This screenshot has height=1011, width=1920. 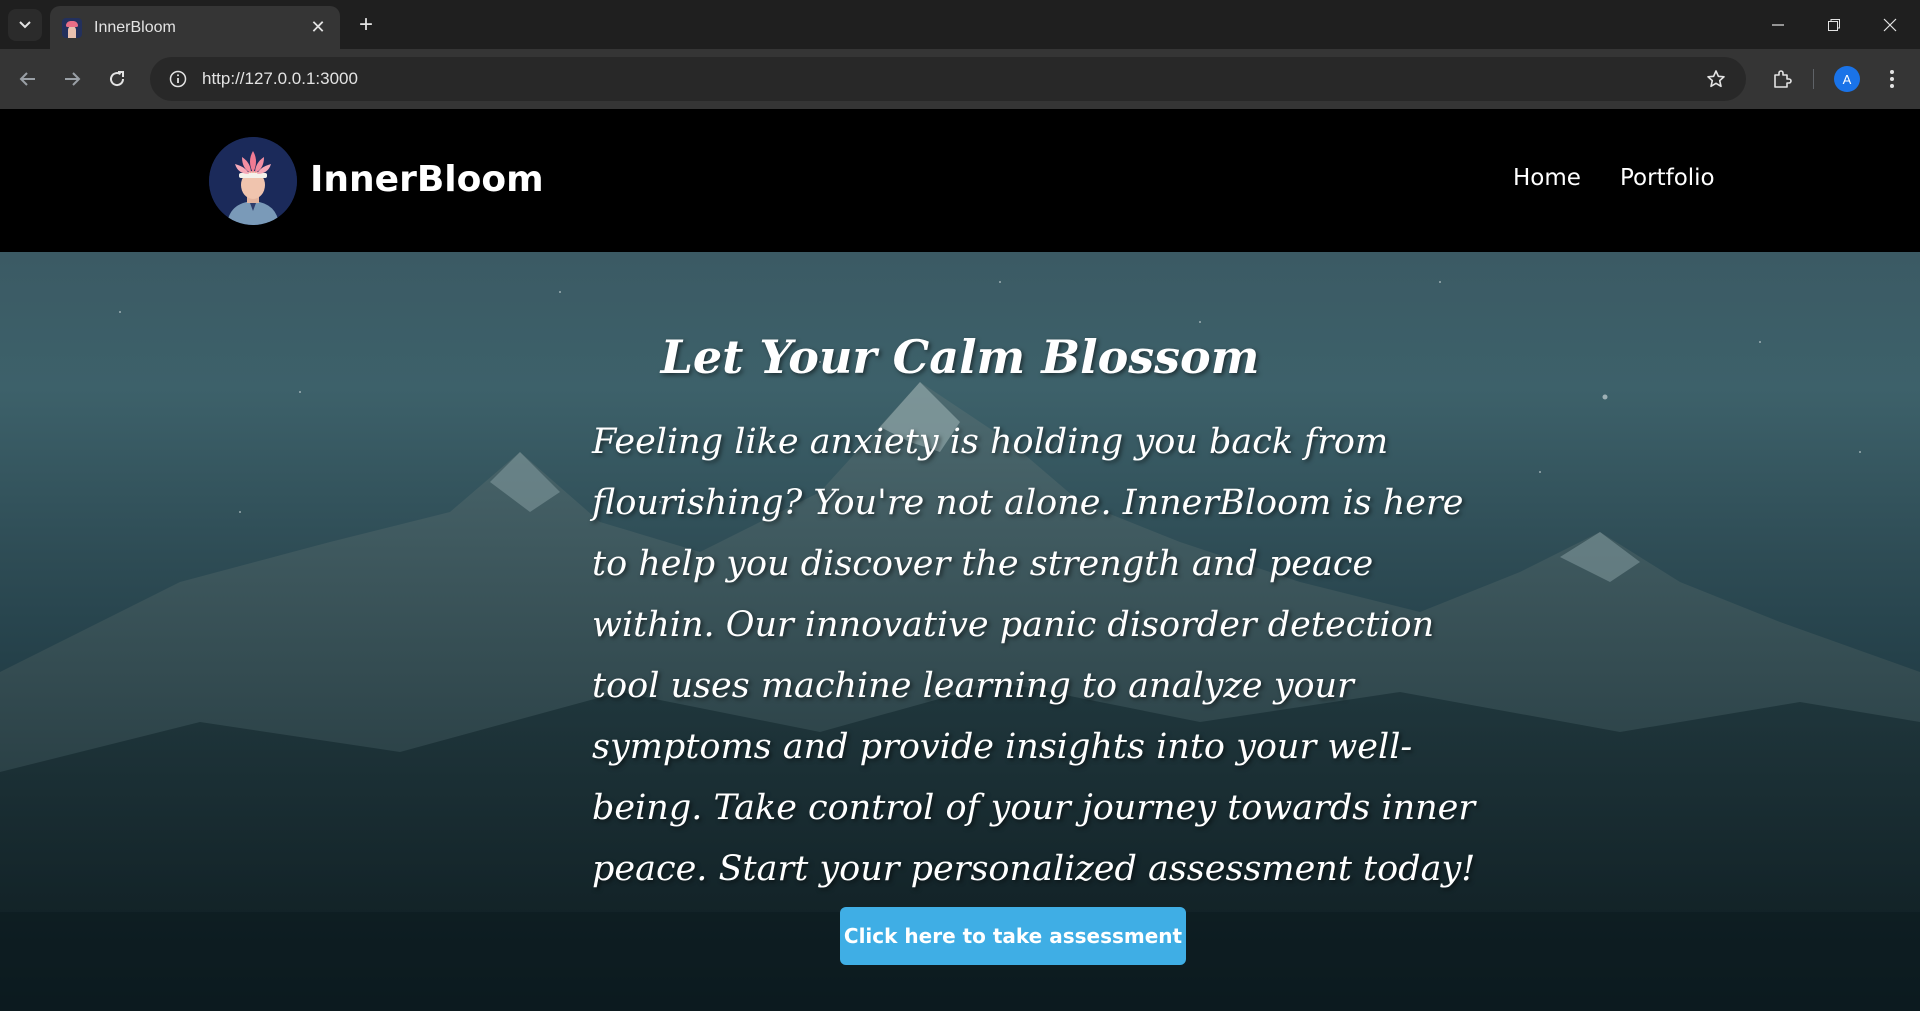 What do you see at coordinates (1847, 79) in the screenshot?
I see `profile-avatar: A` at bounding box center [1847, 79].